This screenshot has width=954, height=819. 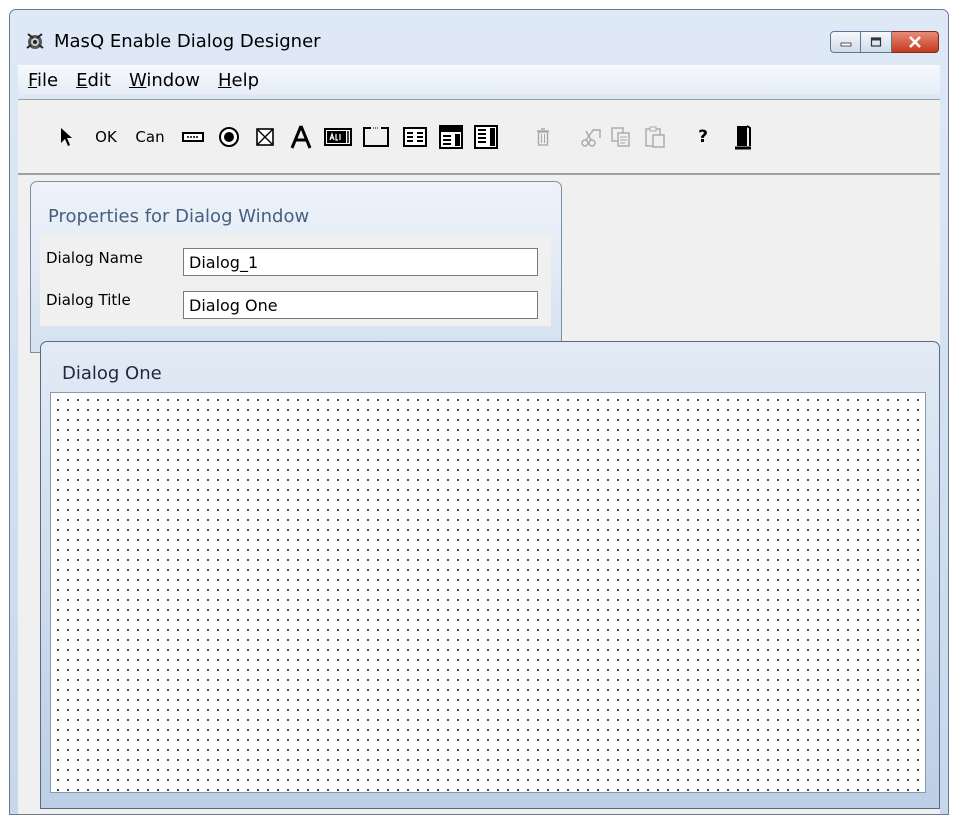 I want to click on properties-title: Properties for Dialog Window, so click(x=179, y=216).